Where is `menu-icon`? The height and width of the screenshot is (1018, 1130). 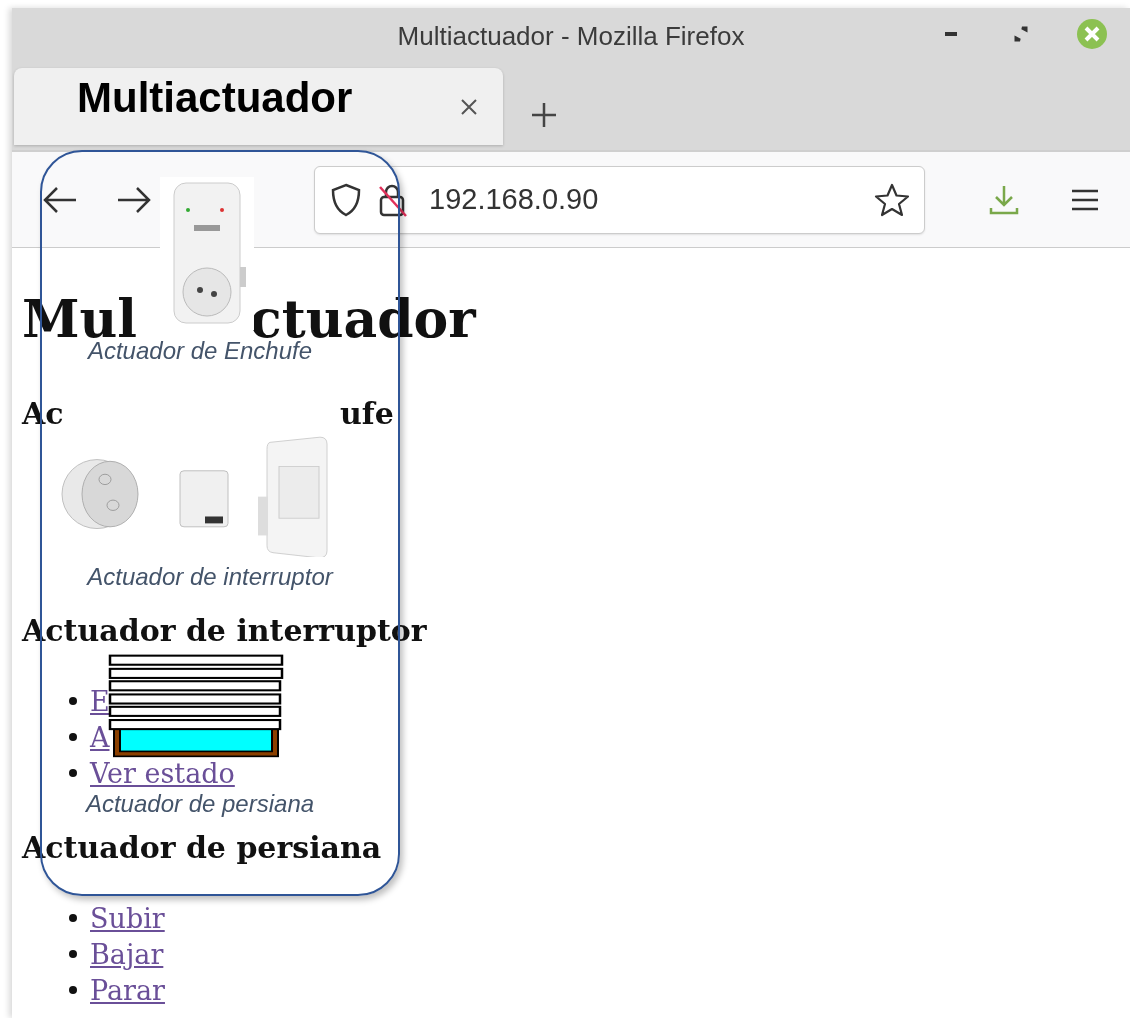 menu-icon is located at coordinates (1085, 199).